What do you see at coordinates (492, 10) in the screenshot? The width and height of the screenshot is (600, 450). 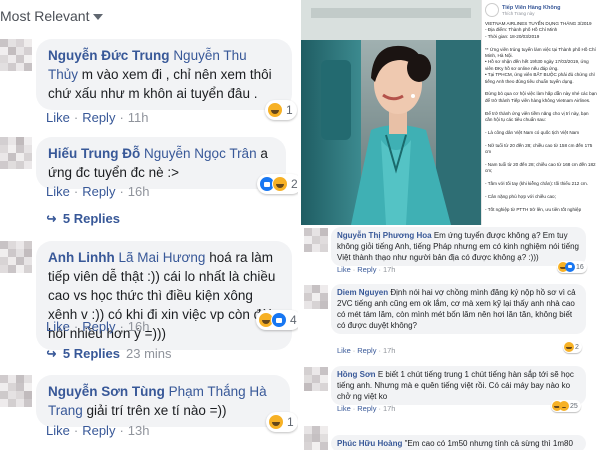 I see `page-avatar` at bounding box center [492, 10].